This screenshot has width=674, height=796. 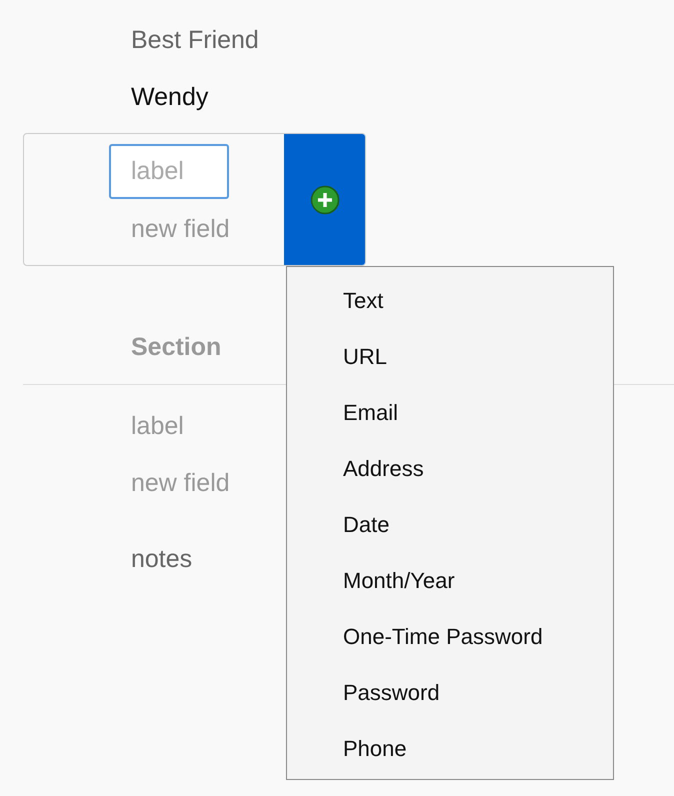 What do you see at coordinates (176, 347) in the screenshot?
I see `section-title: Section` at bounding box center [176, 347].